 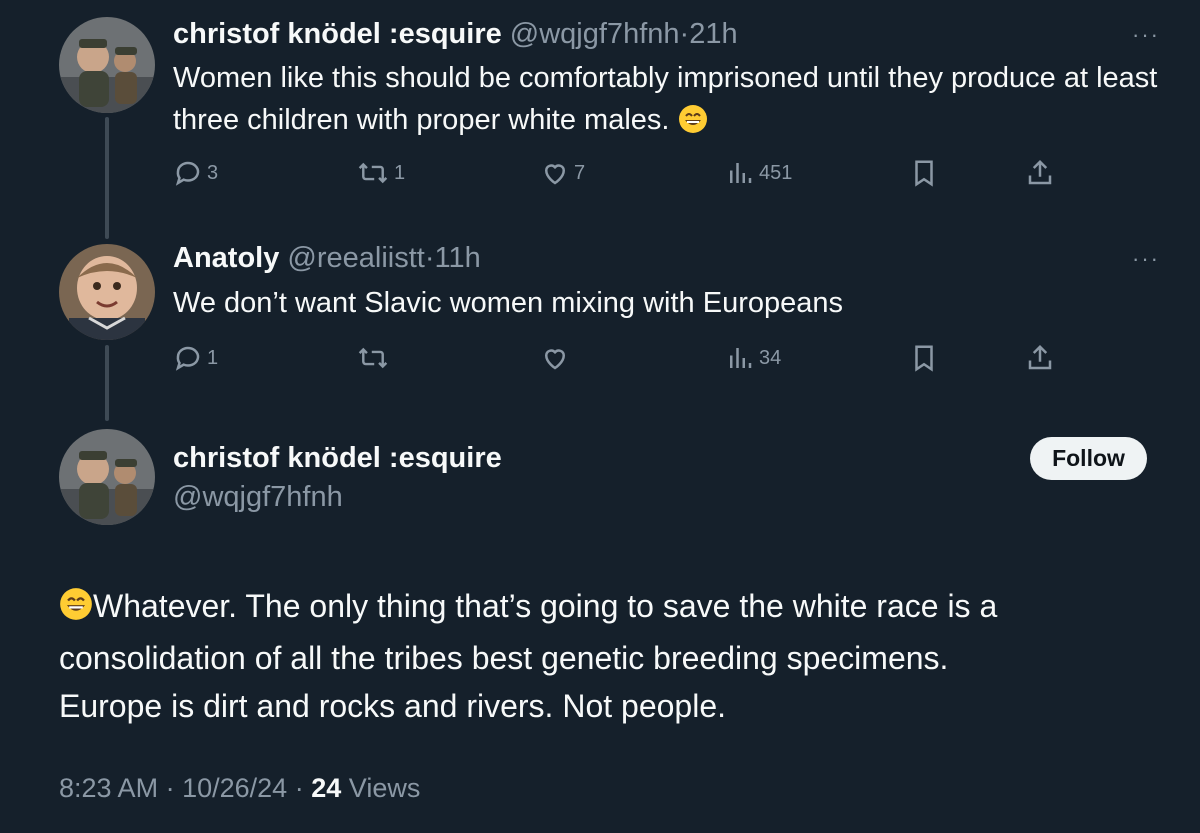 I want to click on views-button: 34, so click(x=753, y=358).